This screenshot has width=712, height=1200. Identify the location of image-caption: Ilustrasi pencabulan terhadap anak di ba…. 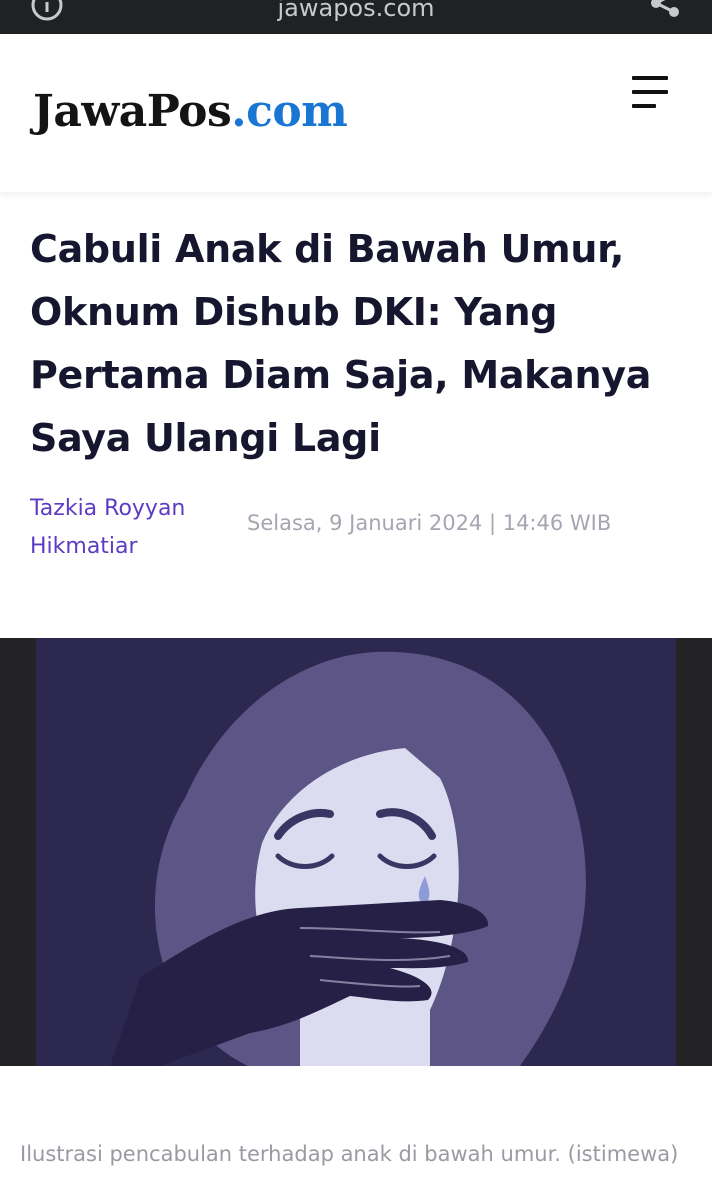
(349, 1154).